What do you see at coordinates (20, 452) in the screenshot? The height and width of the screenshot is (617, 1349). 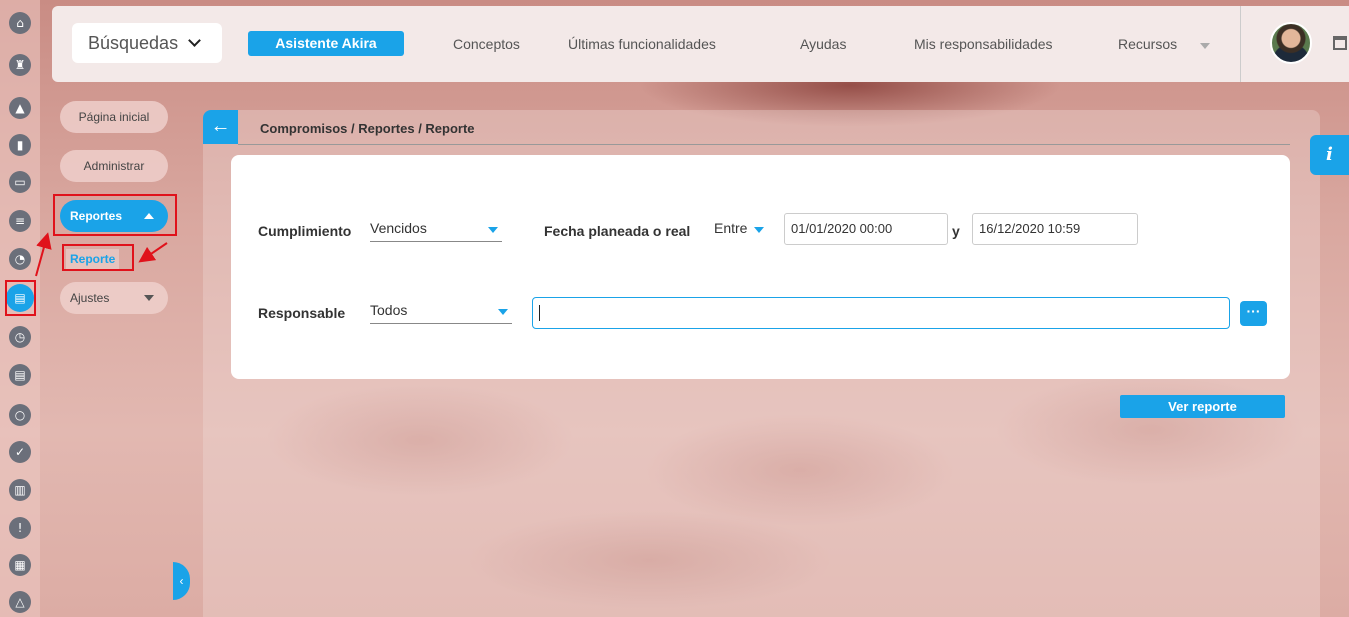 I see `check-icon: ✓` at bounding box center [20, 452].